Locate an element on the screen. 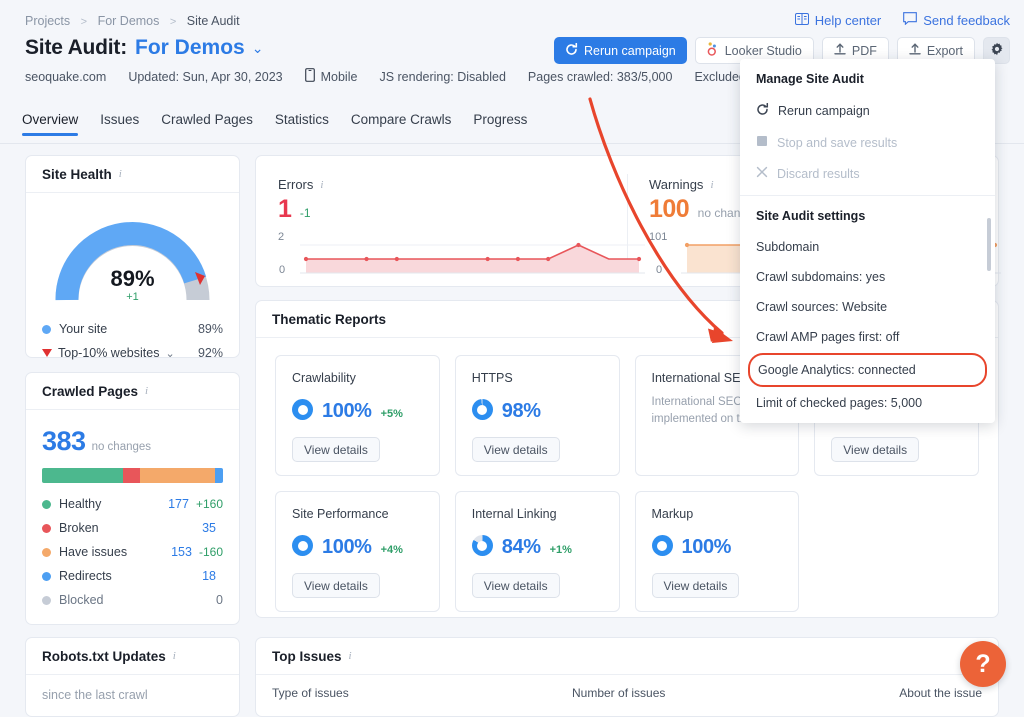 The width and height of the screenshot is (1024, 717). thematic-report-card: HTTPS 98% View details is located at coordinates (537, 415).